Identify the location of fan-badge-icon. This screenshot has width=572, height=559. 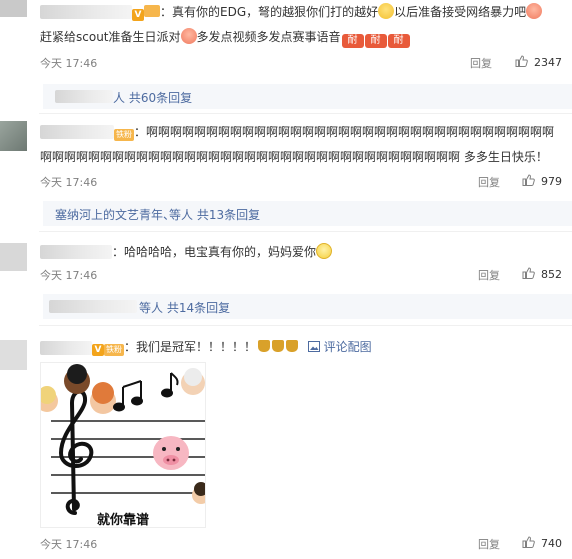
(152, 11).